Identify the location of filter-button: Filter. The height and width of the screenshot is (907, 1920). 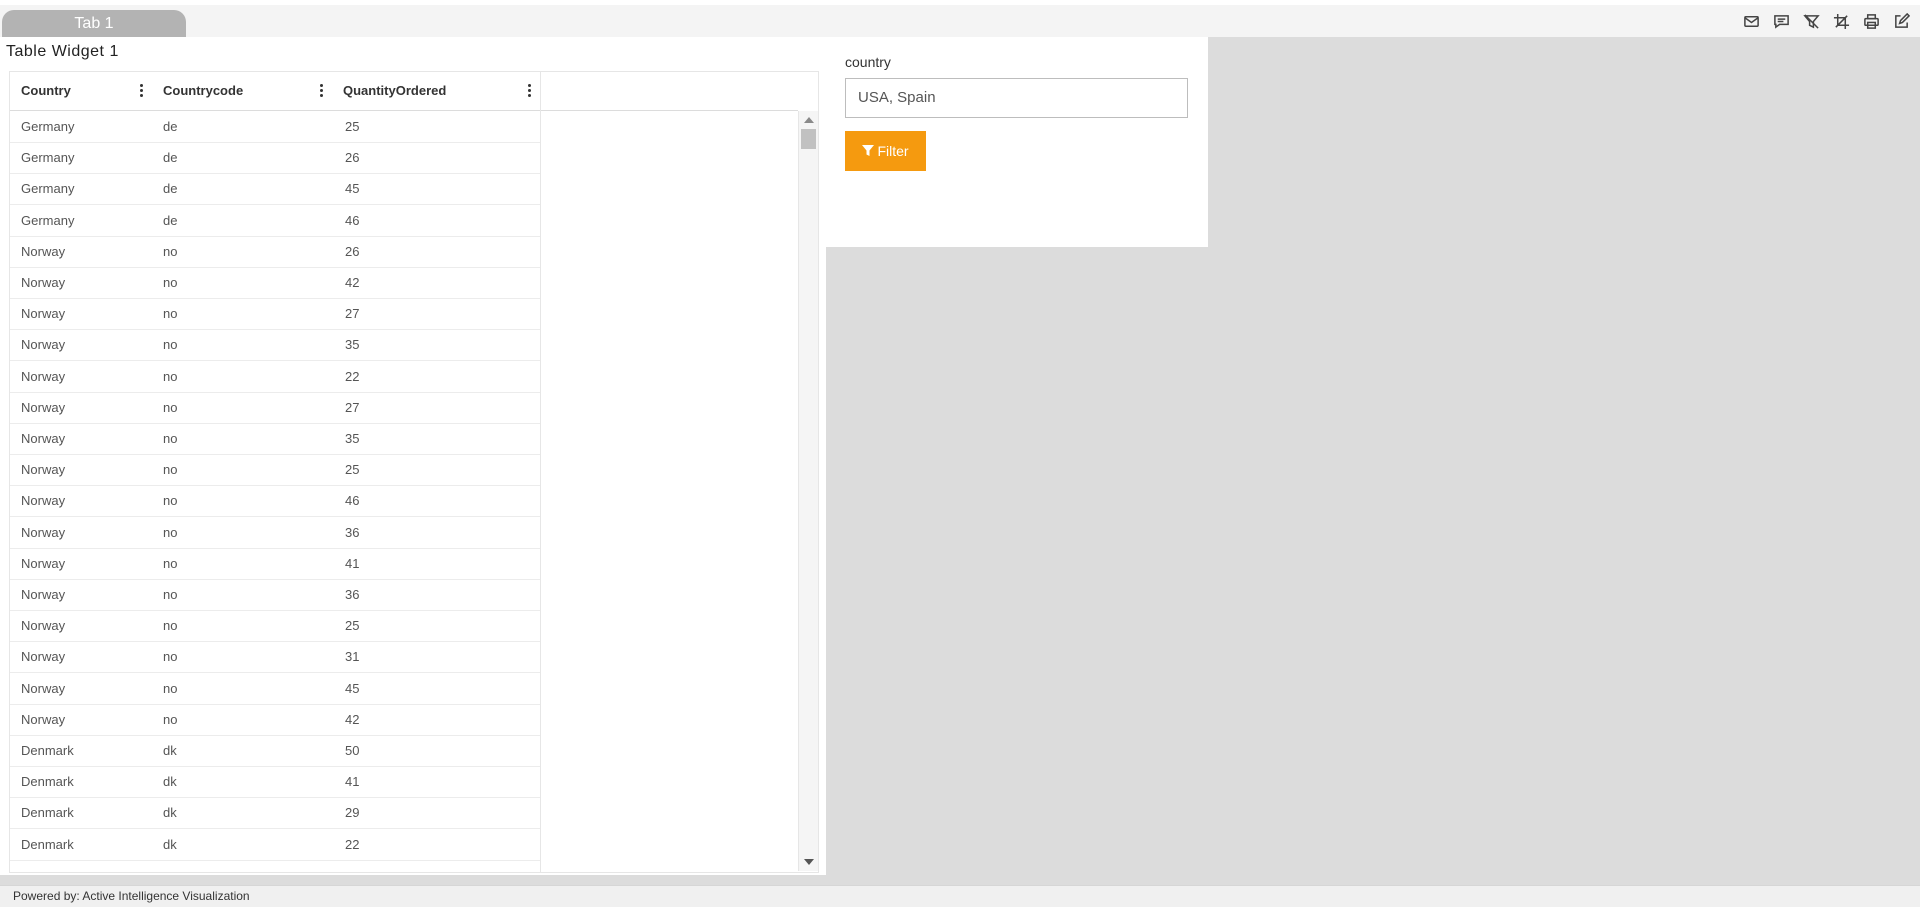
(885, 151).